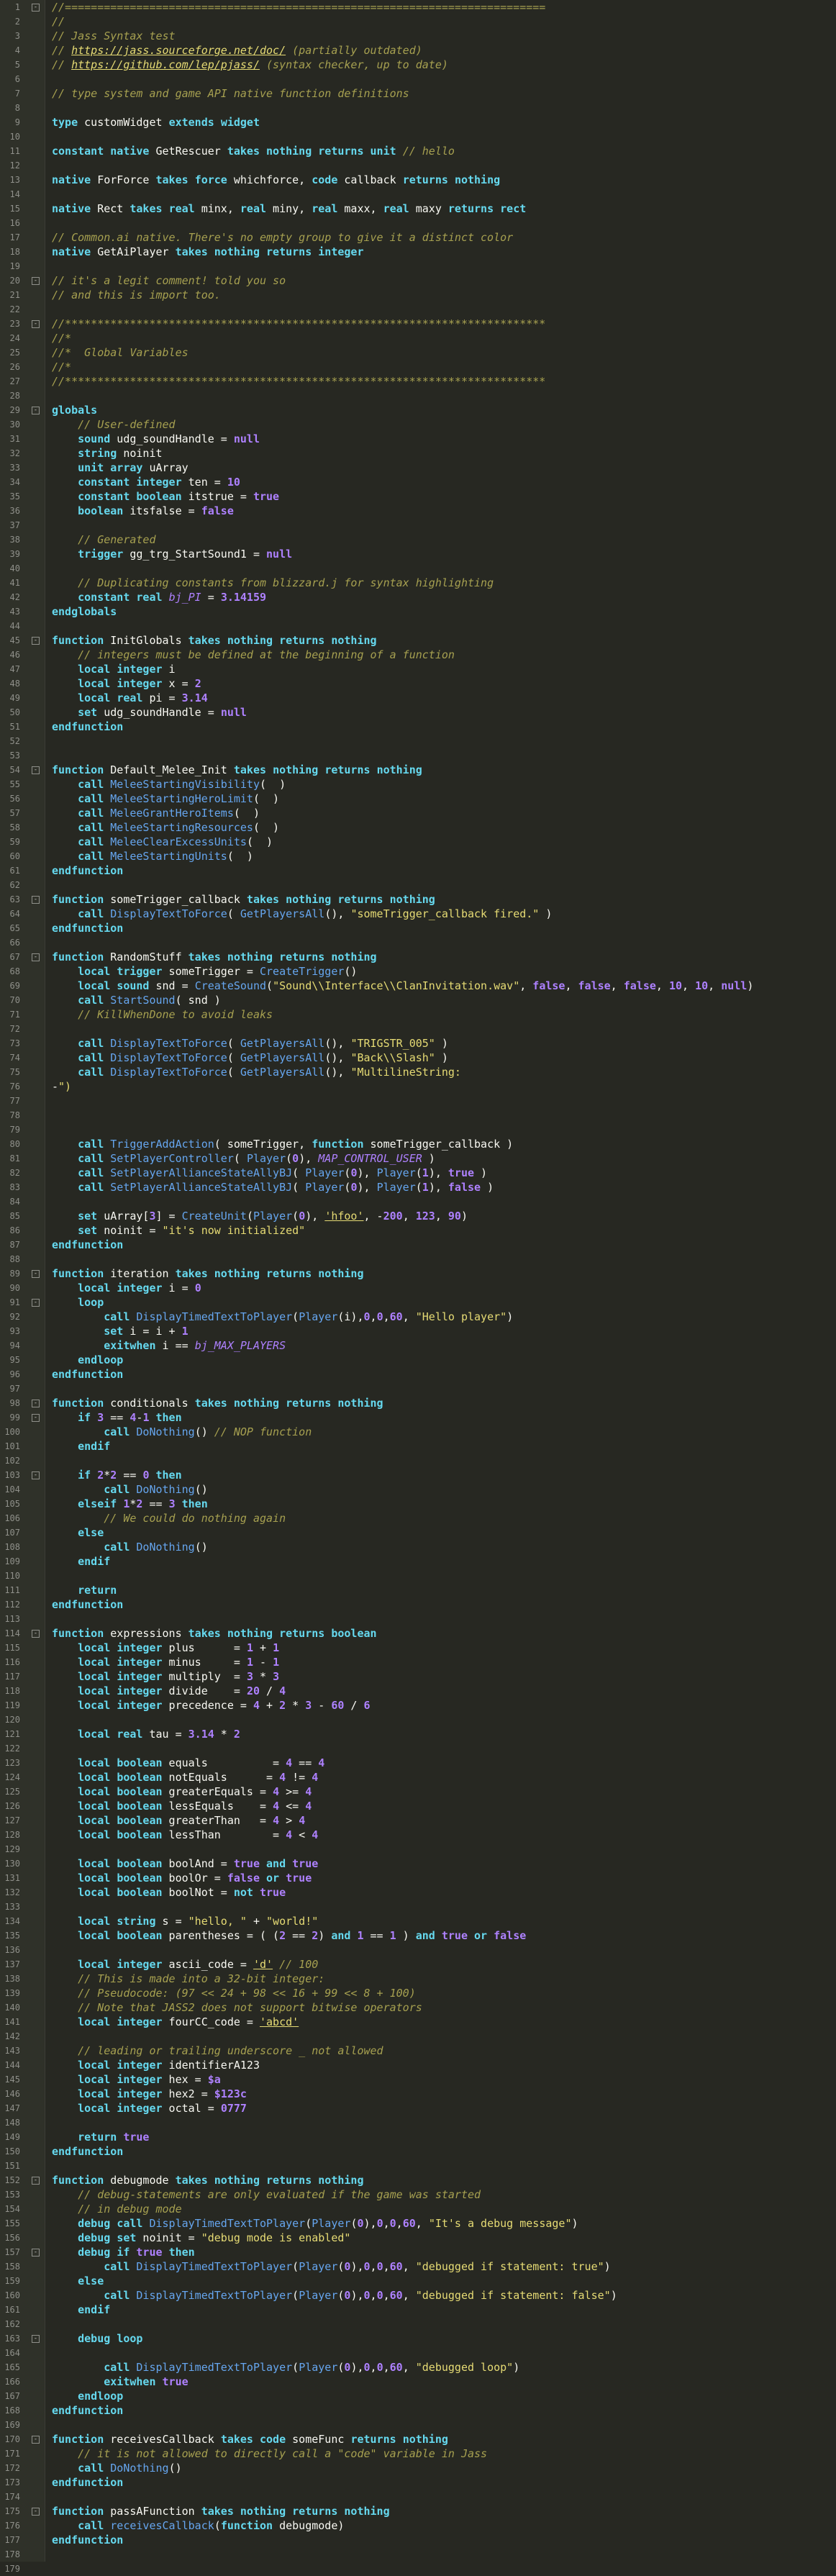 The width and height of the screenshot is (836, 2576). What do you see at coordinates (418, 2166) in the screenshot?
I see `code-line: 151` at bounding box center [418, 2166].